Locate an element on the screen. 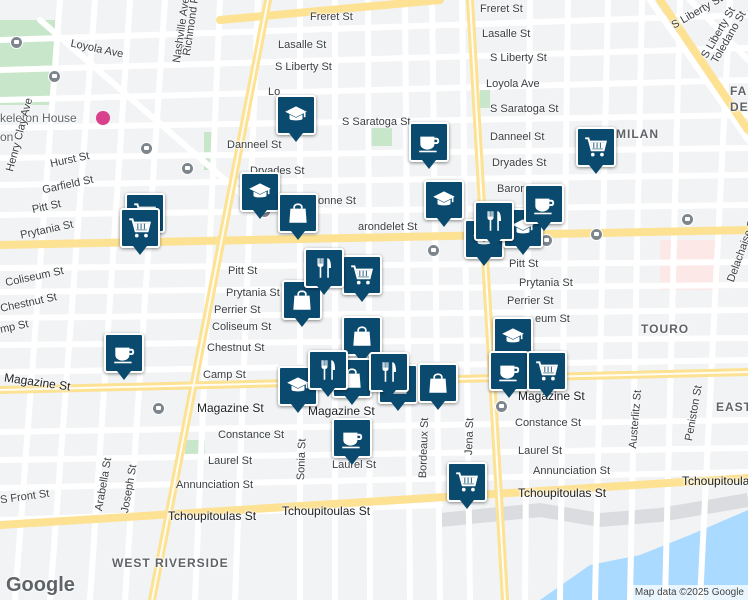 This screenshot has width=748, height=600. street-label: Bordeaux St is located at coordinates (424, 448).